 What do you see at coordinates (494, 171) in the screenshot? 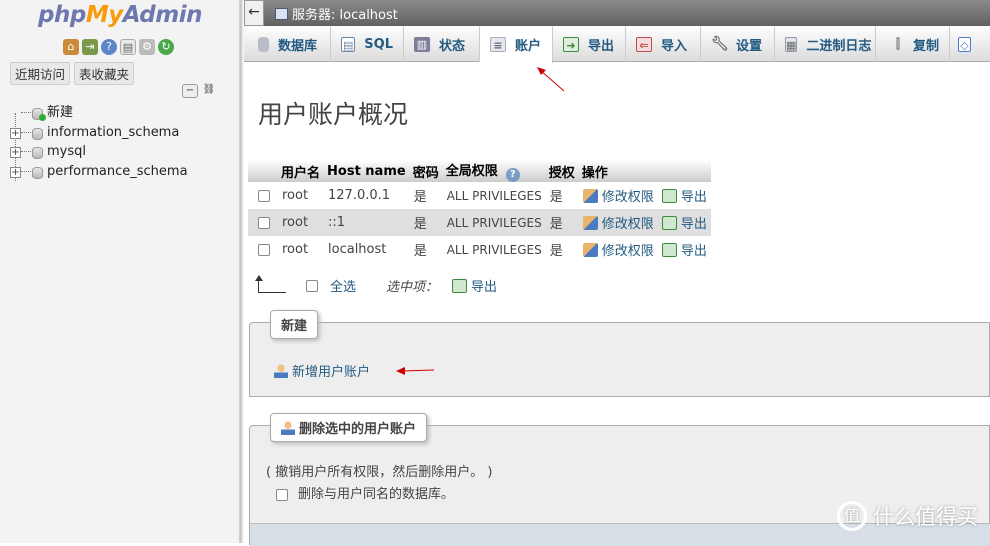
I see `header-global-privileges: 全局权限?` at bounding box center [494, 171].